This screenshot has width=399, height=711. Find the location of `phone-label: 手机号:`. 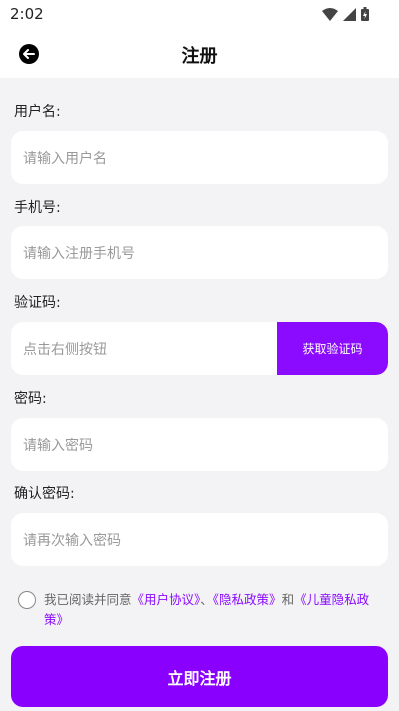

phone-label: 手机号: is located at coordinates (37, 208).